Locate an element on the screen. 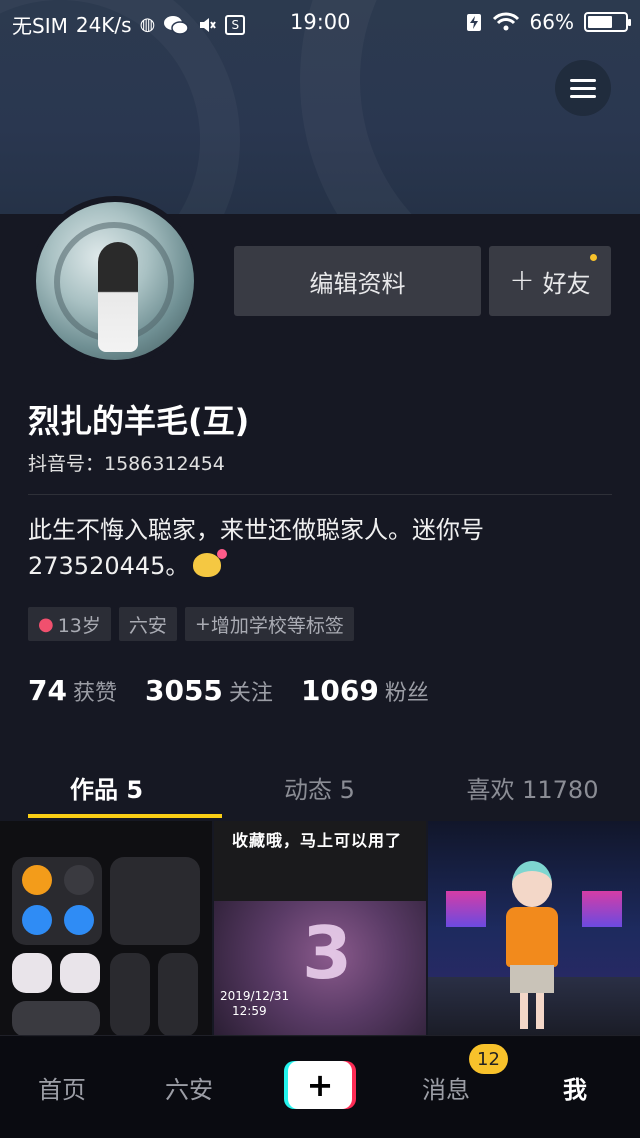 The height and width of the screenshot is (1138, 640). wechat-icon is located at coordinates (176, 25).